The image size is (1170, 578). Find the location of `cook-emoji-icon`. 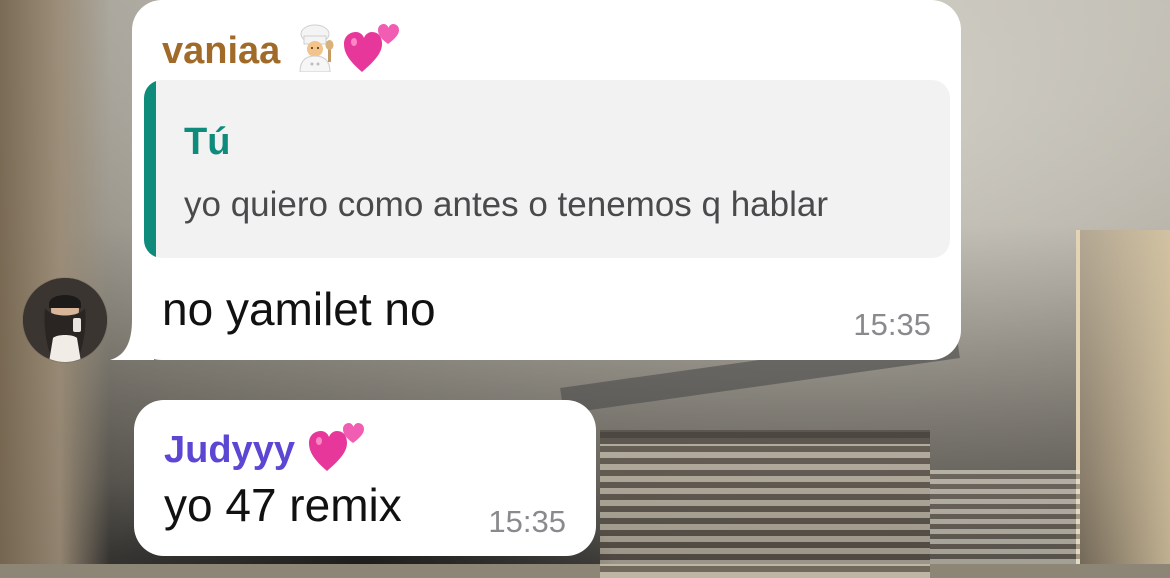

cook-emoji-icon is located at coordinates (315, 53).